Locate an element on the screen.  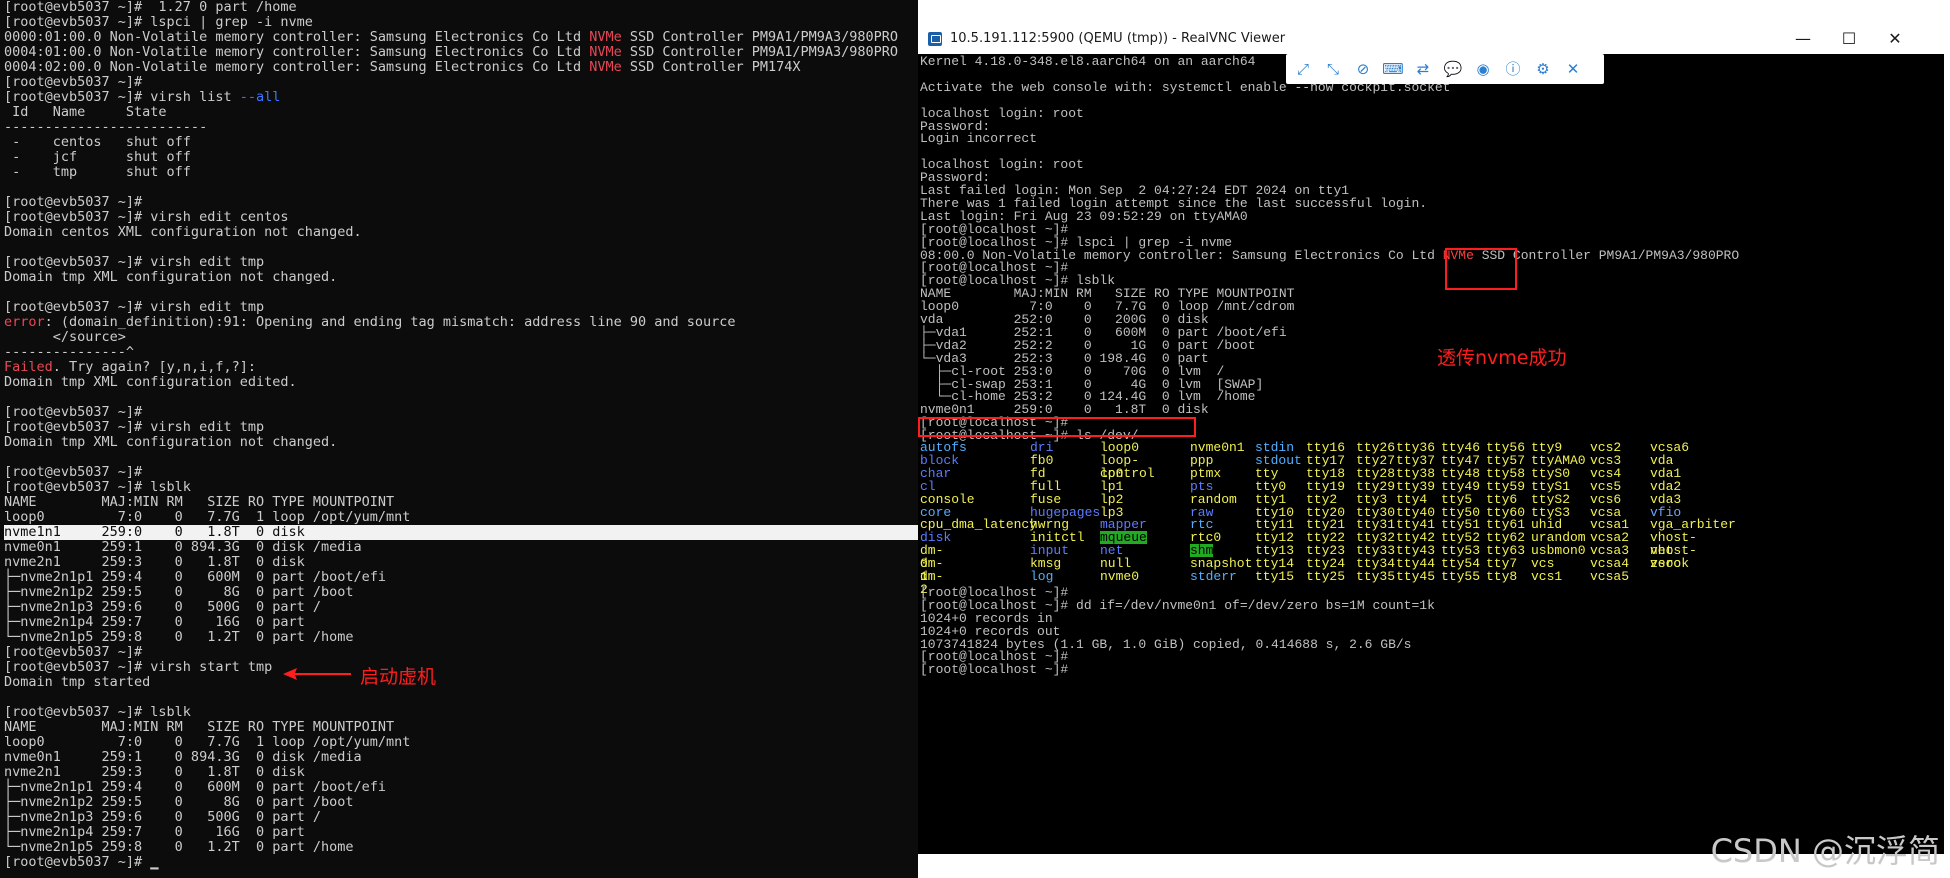
arrow-left-icon is located at coordinates (317, 674).